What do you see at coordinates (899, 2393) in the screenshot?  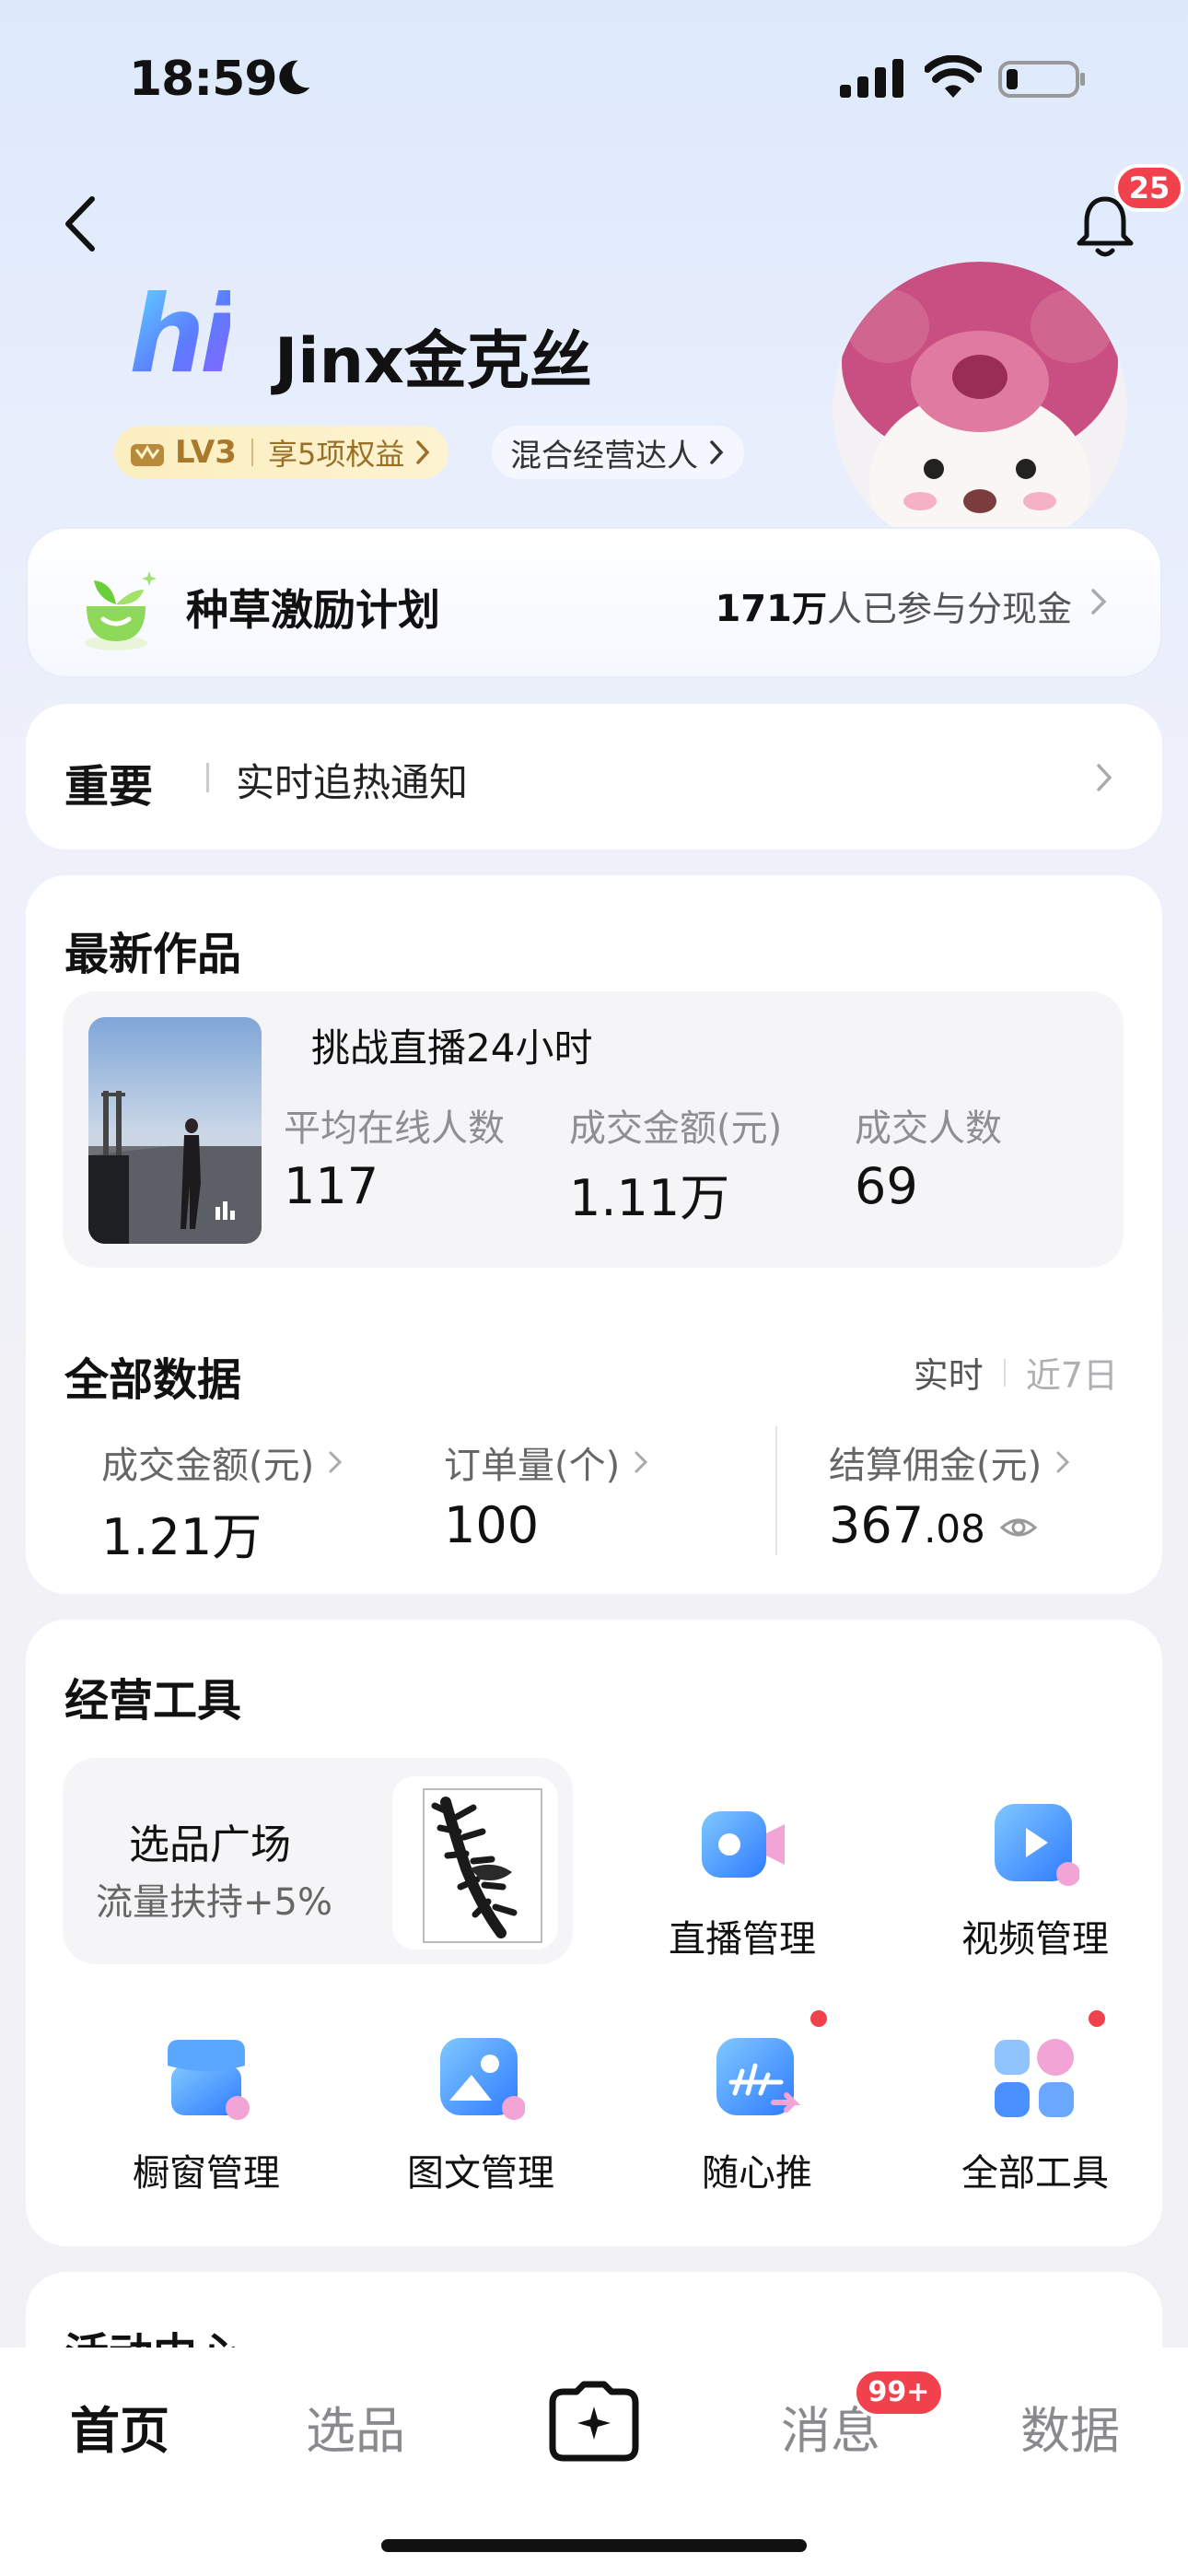 I see `messages-badge: 99+` at bounding box center [899, 2393].